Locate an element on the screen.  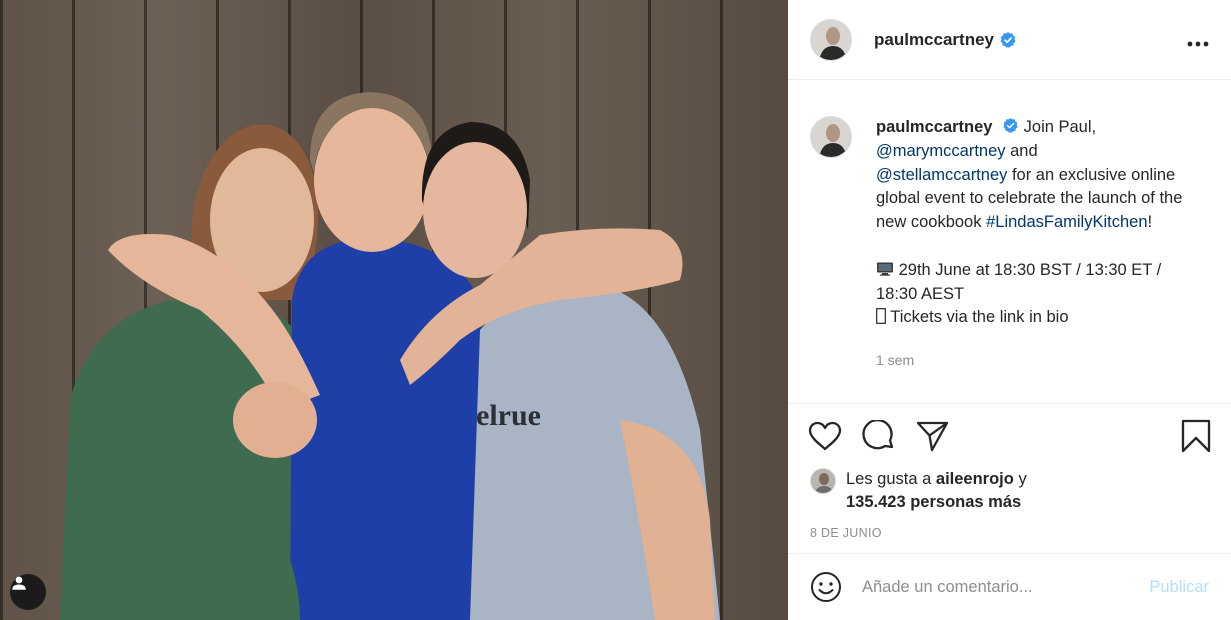
tagged-users-button is located at coordinates (28, 592).